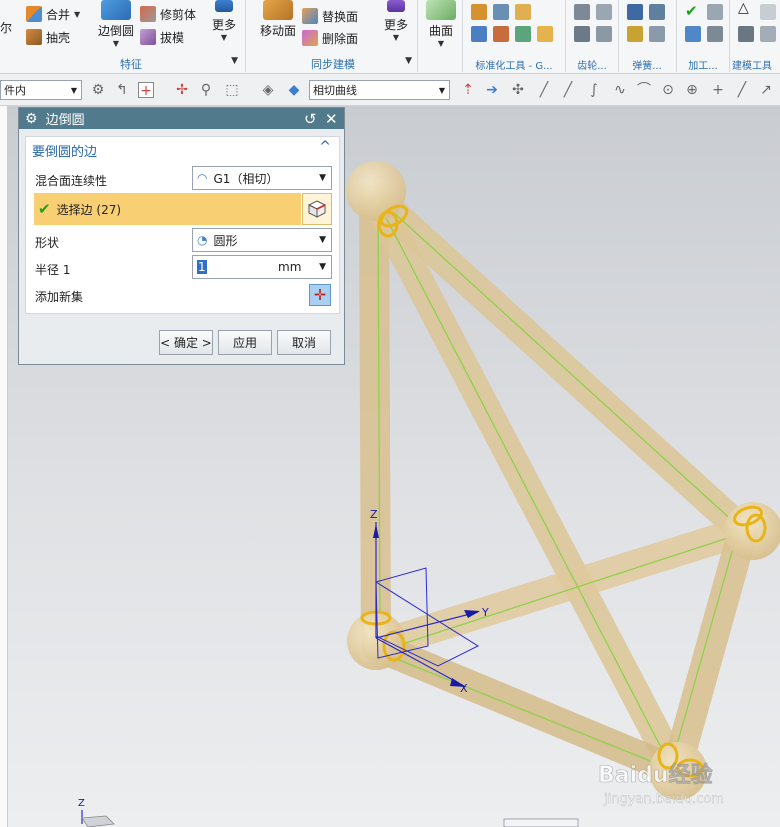  Describe the element at coordinates (146, 90) in the screenshot. I see `select-all-icon: +` at that location.